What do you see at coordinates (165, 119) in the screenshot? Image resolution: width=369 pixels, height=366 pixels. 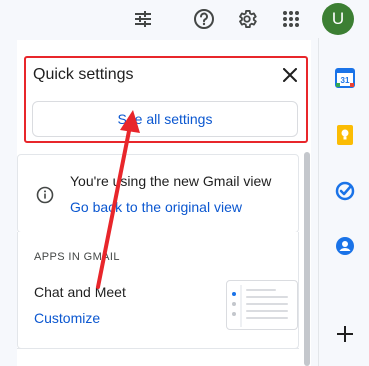 I see `see-all-settings-button: See all settings` at bounding box center [165, 119].